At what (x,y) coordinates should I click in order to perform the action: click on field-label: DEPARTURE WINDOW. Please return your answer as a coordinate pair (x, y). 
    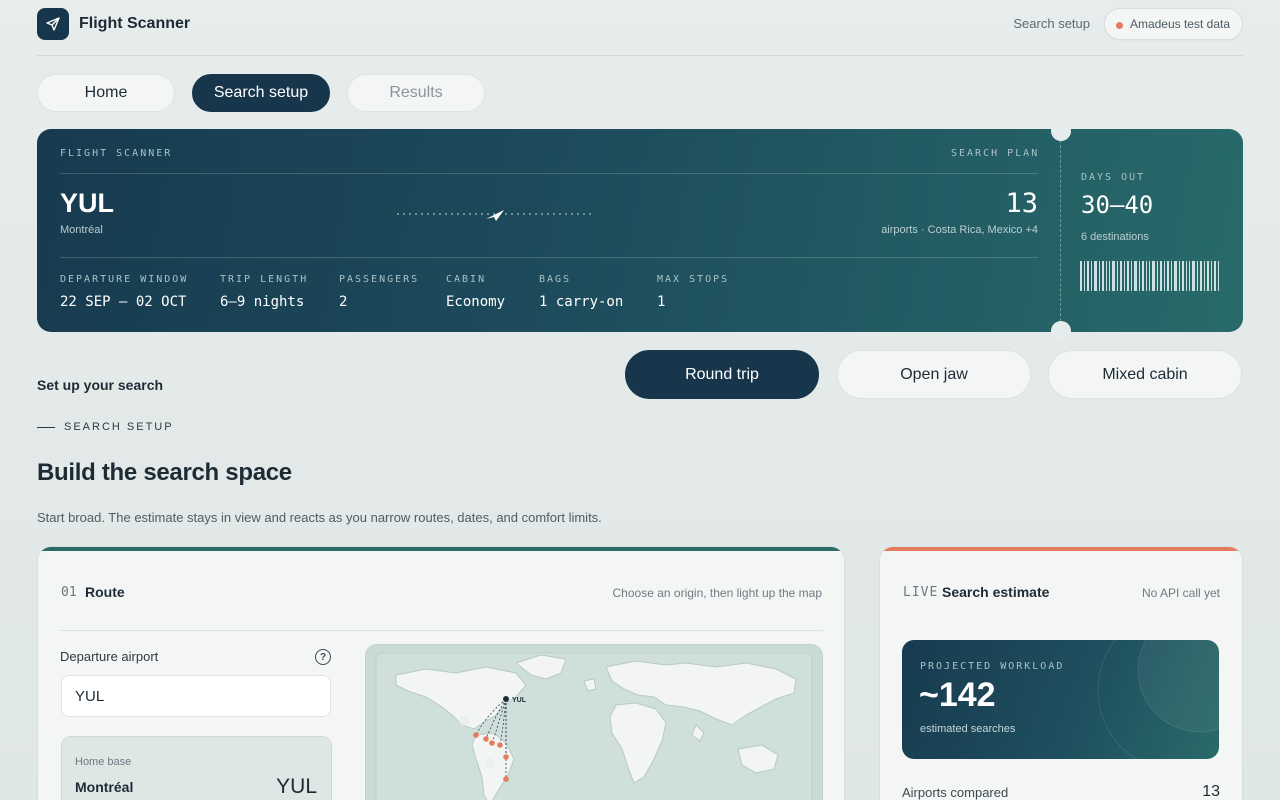
    Looking at the image, I should click on (124, 279).